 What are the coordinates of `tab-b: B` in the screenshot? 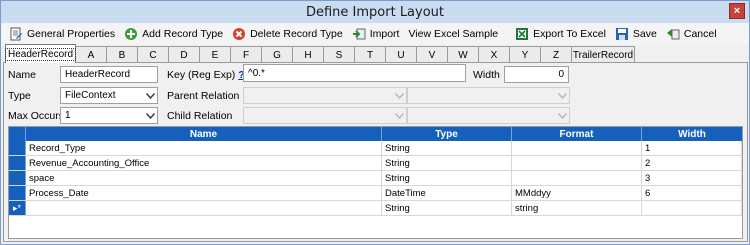 It's located at (122, 54).